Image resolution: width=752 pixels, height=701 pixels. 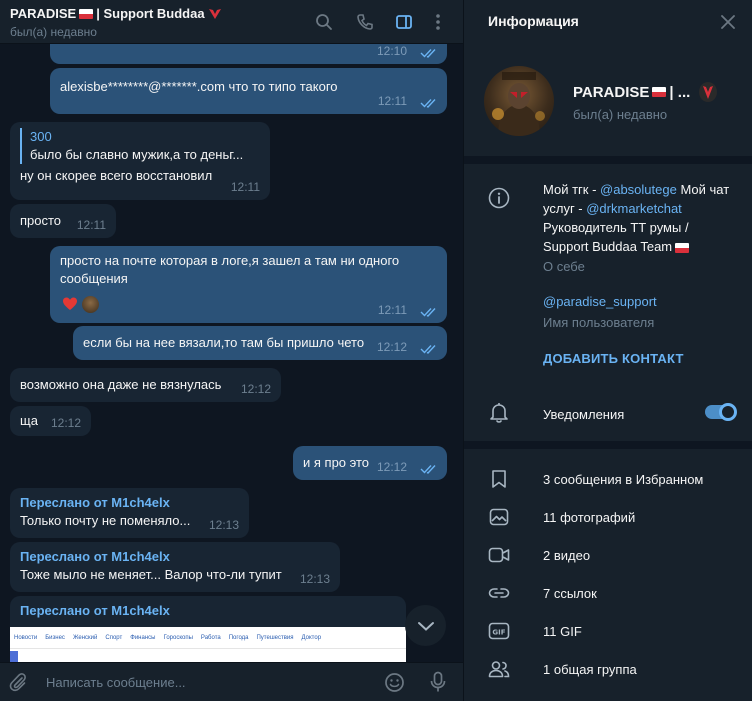 I want to click on gif-icon: GIF, so click(x=499, y=631).